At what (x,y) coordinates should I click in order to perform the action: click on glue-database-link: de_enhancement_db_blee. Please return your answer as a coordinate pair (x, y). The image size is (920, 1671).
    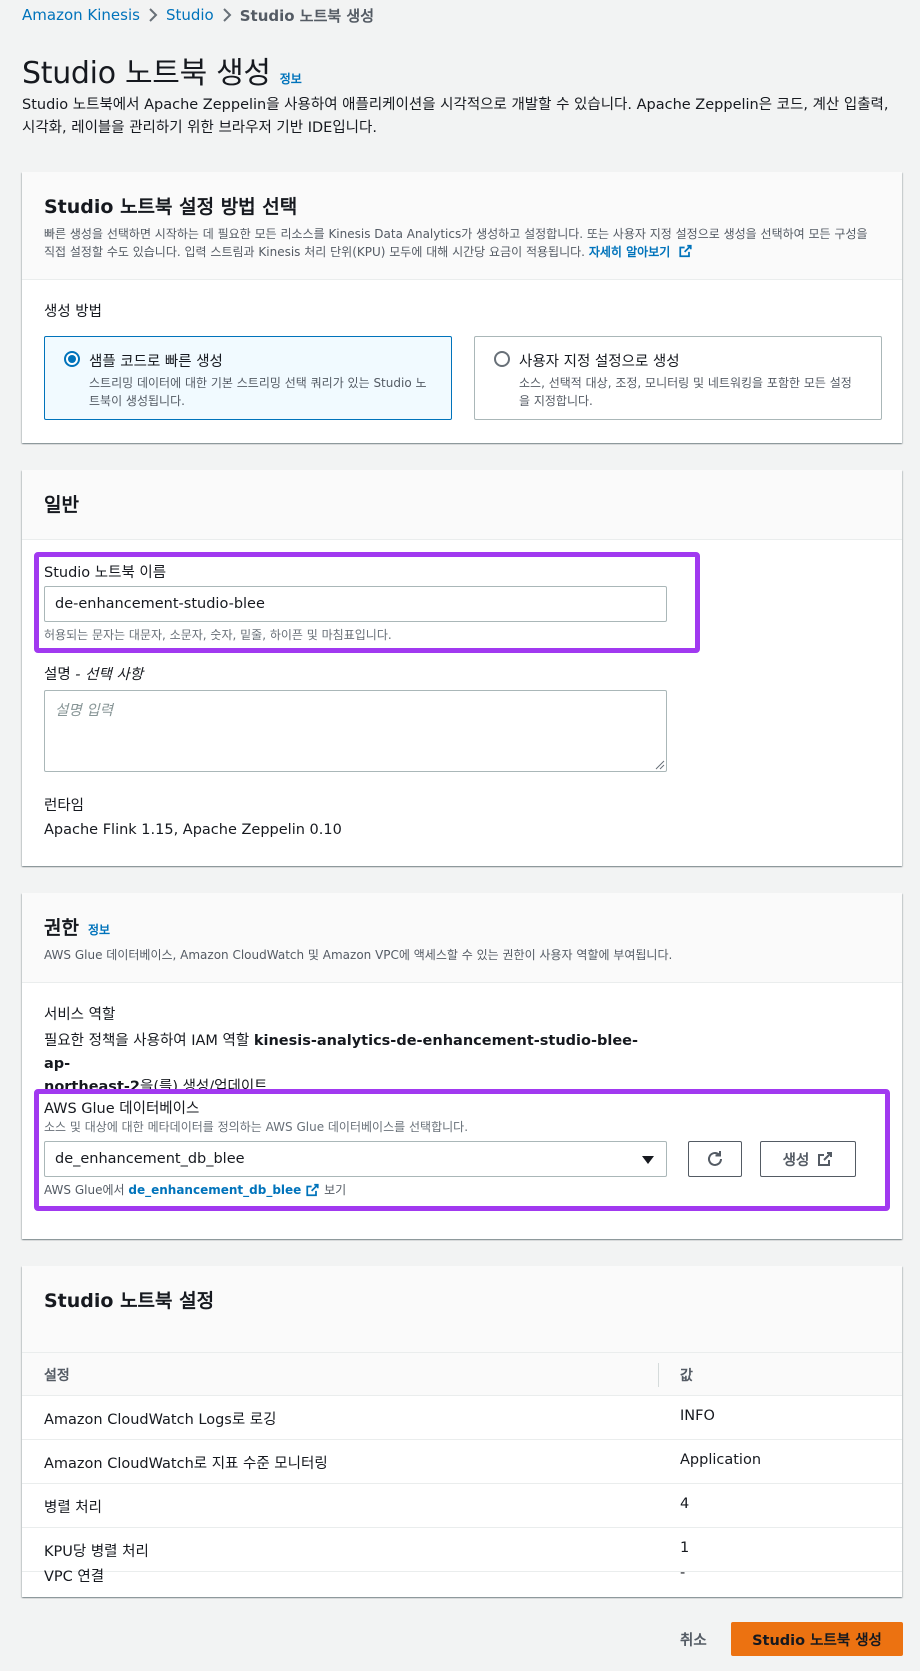
    Looking at the image, I should click on (214, 1190).